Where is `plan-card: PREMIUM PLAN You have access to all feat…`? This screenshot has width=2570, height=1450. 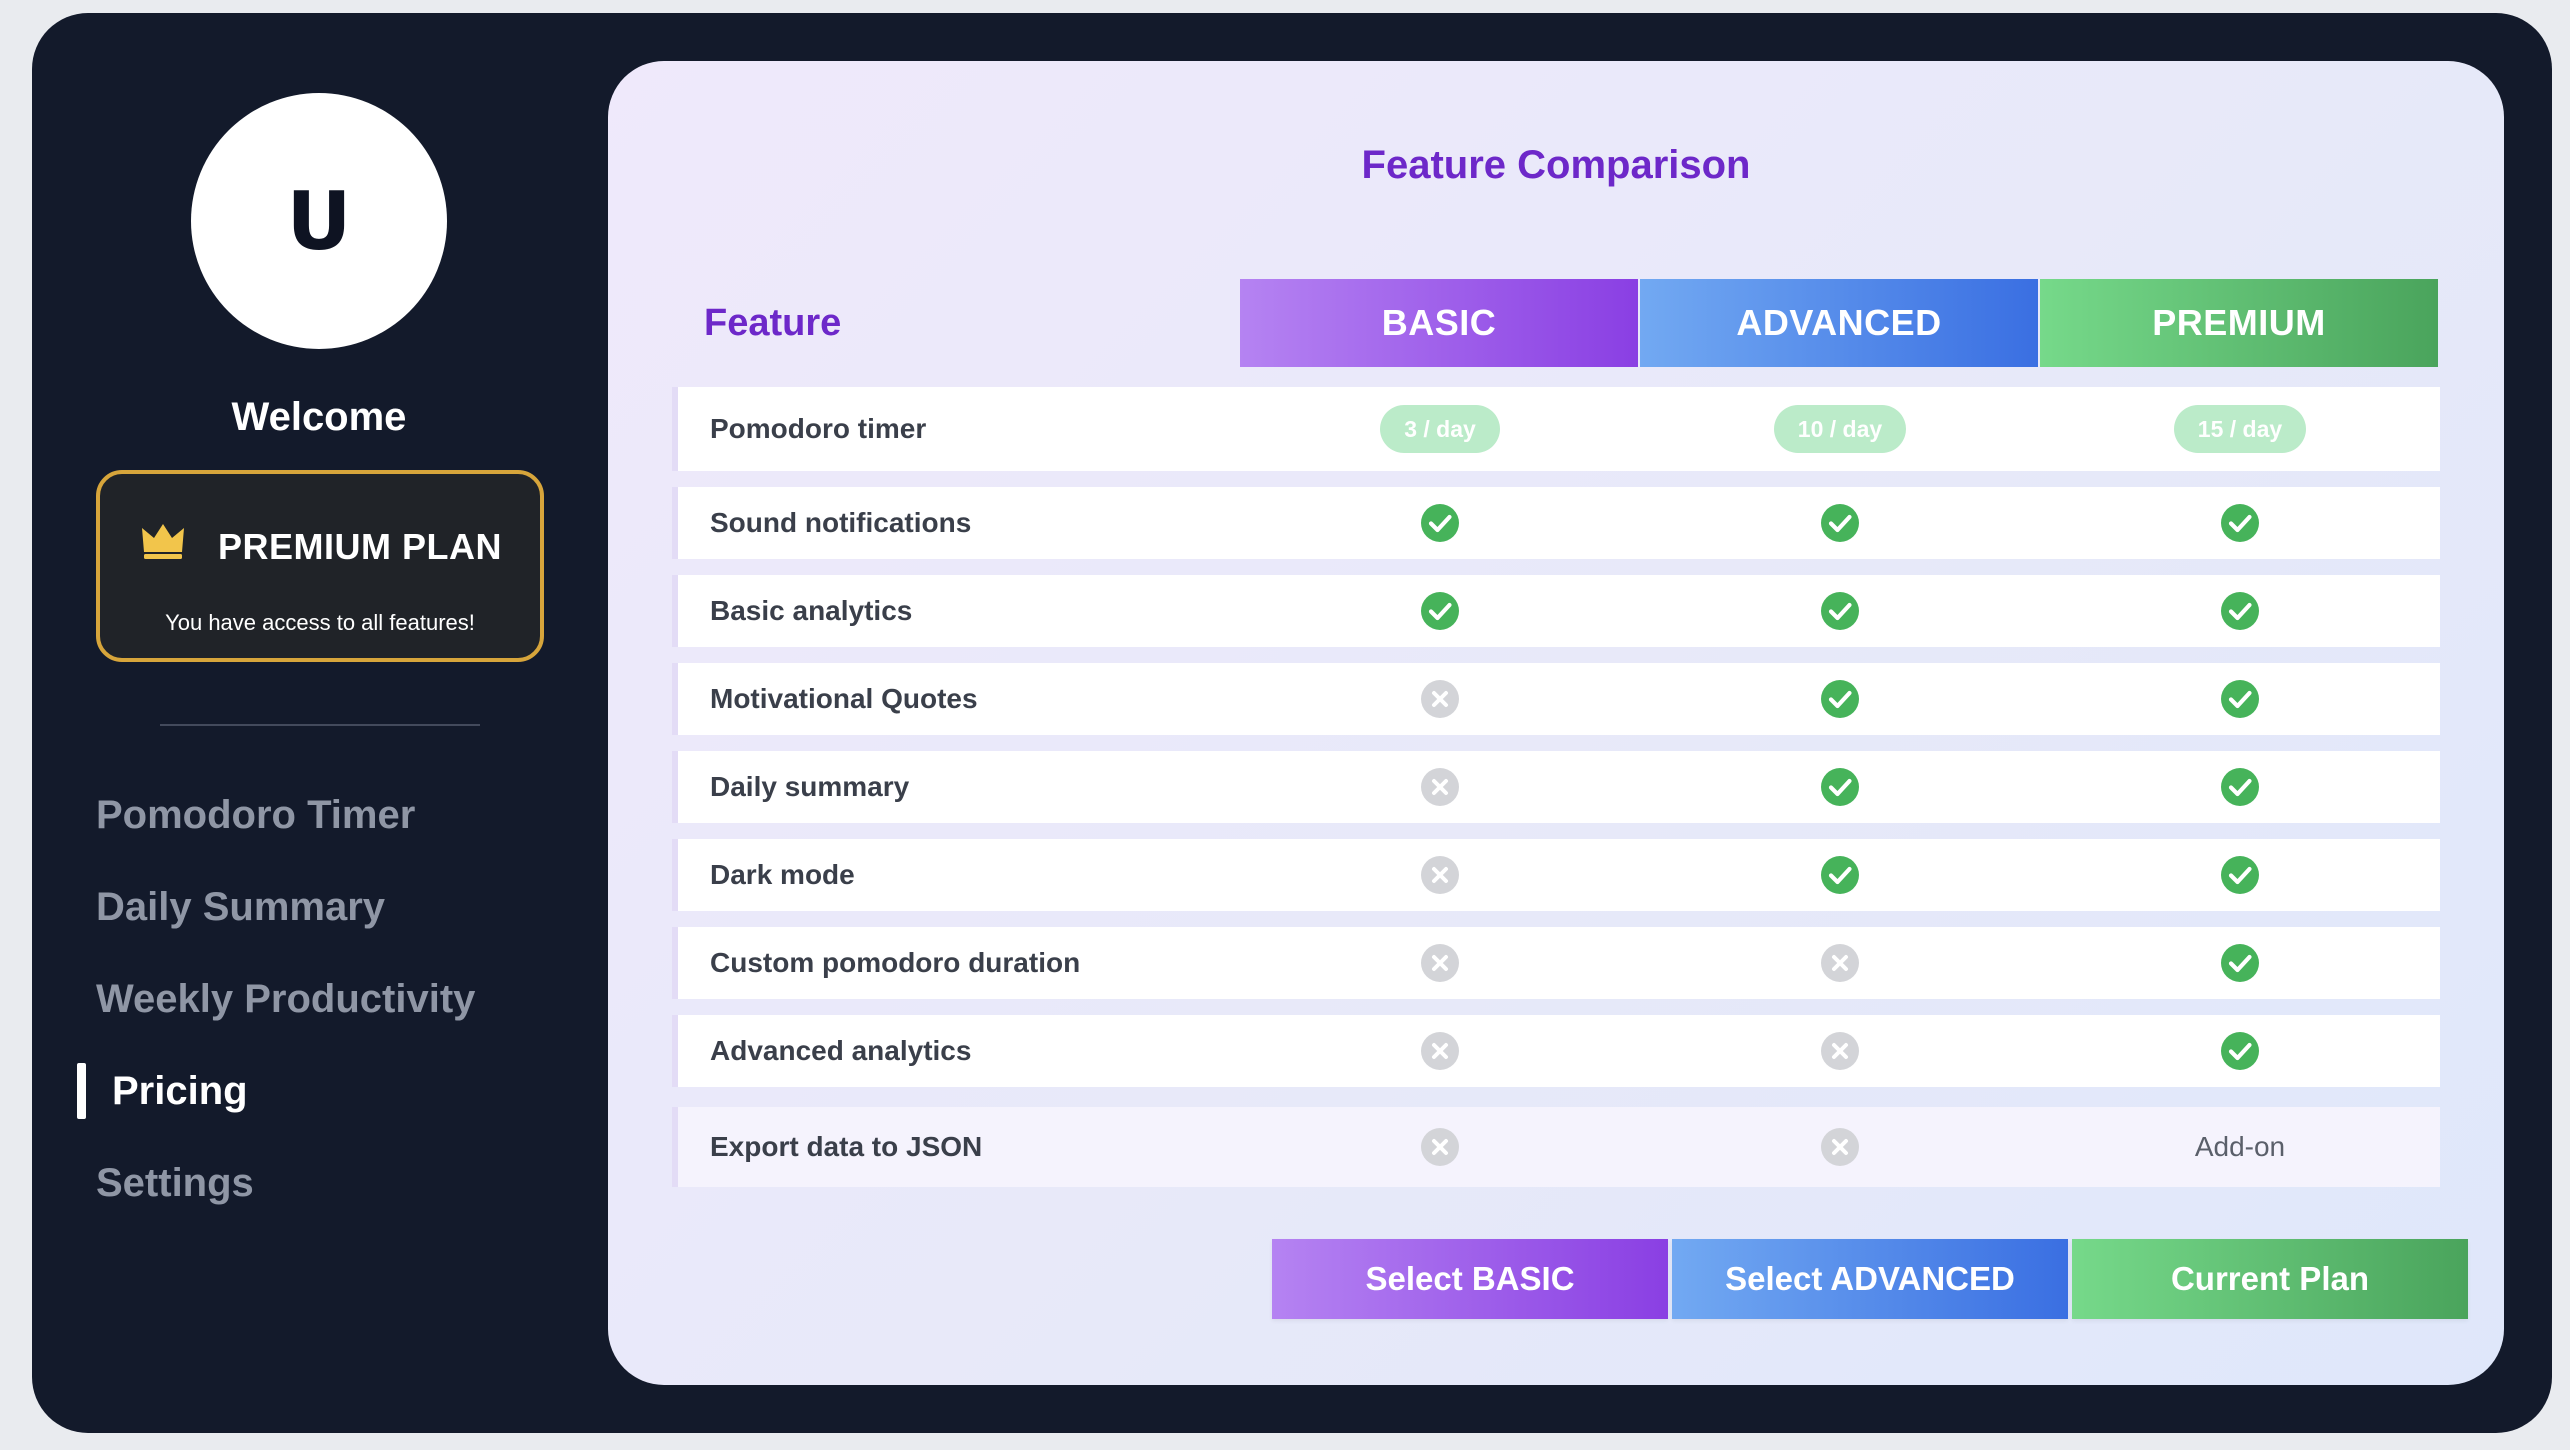 plan-card: PREMIUM PLAN You have access to all feat… is located at coordinates (320, 566).